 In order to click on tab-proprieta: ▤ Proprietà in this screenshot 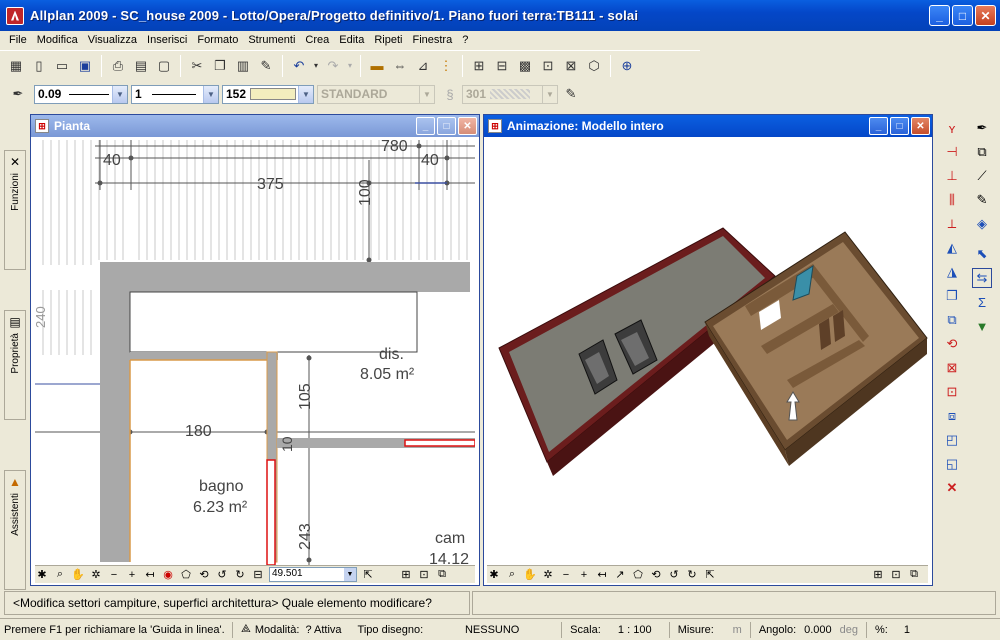, I will do `click(15, 365)`.